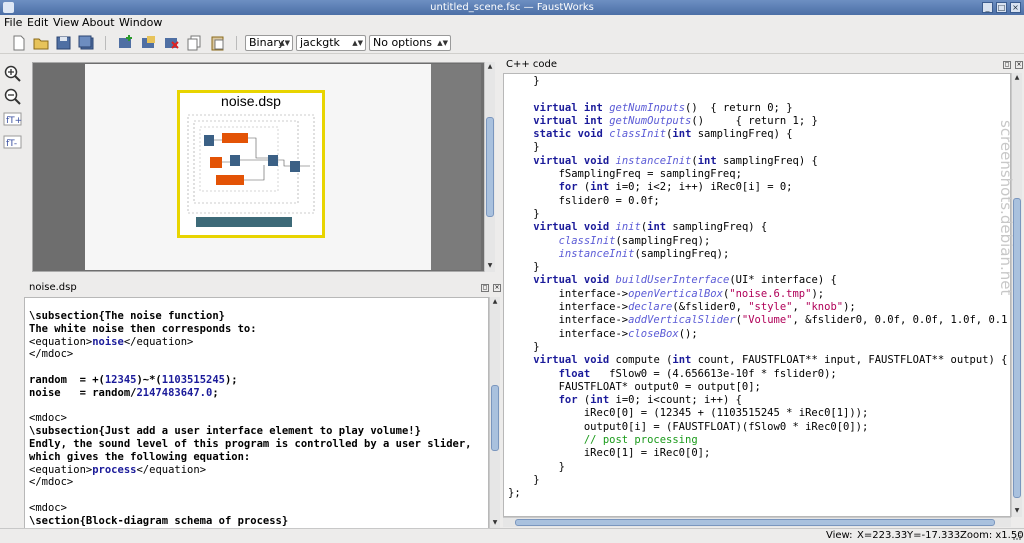 The image size is (1024, 543). I want to click on copy-icon, so click(194, 43).